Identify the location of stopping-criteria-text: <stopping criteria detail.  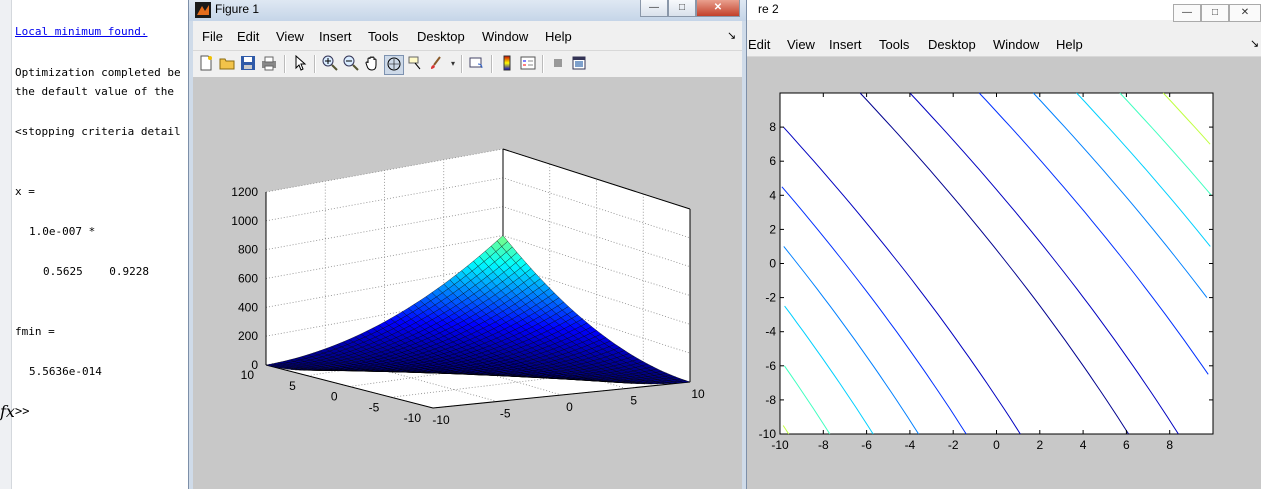
(98, 131).